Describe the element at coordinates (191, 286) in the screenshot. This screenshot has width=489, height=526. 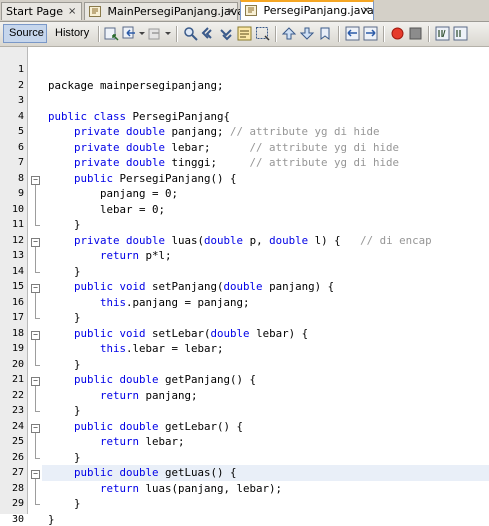
I see `code-line: public void setPanjang(double panjang) {` at that location.